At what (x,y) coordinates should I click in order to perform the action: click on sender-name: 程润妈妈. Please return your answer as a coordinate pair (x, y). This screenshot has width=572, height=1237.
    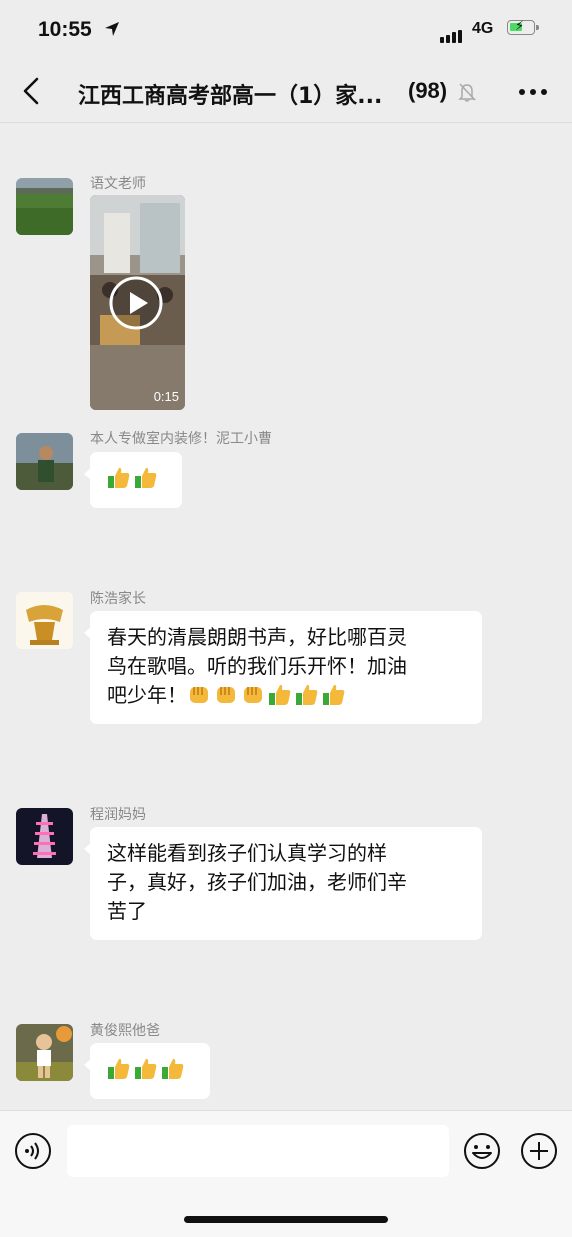
    Looking at the image, I should click on (118, 815).